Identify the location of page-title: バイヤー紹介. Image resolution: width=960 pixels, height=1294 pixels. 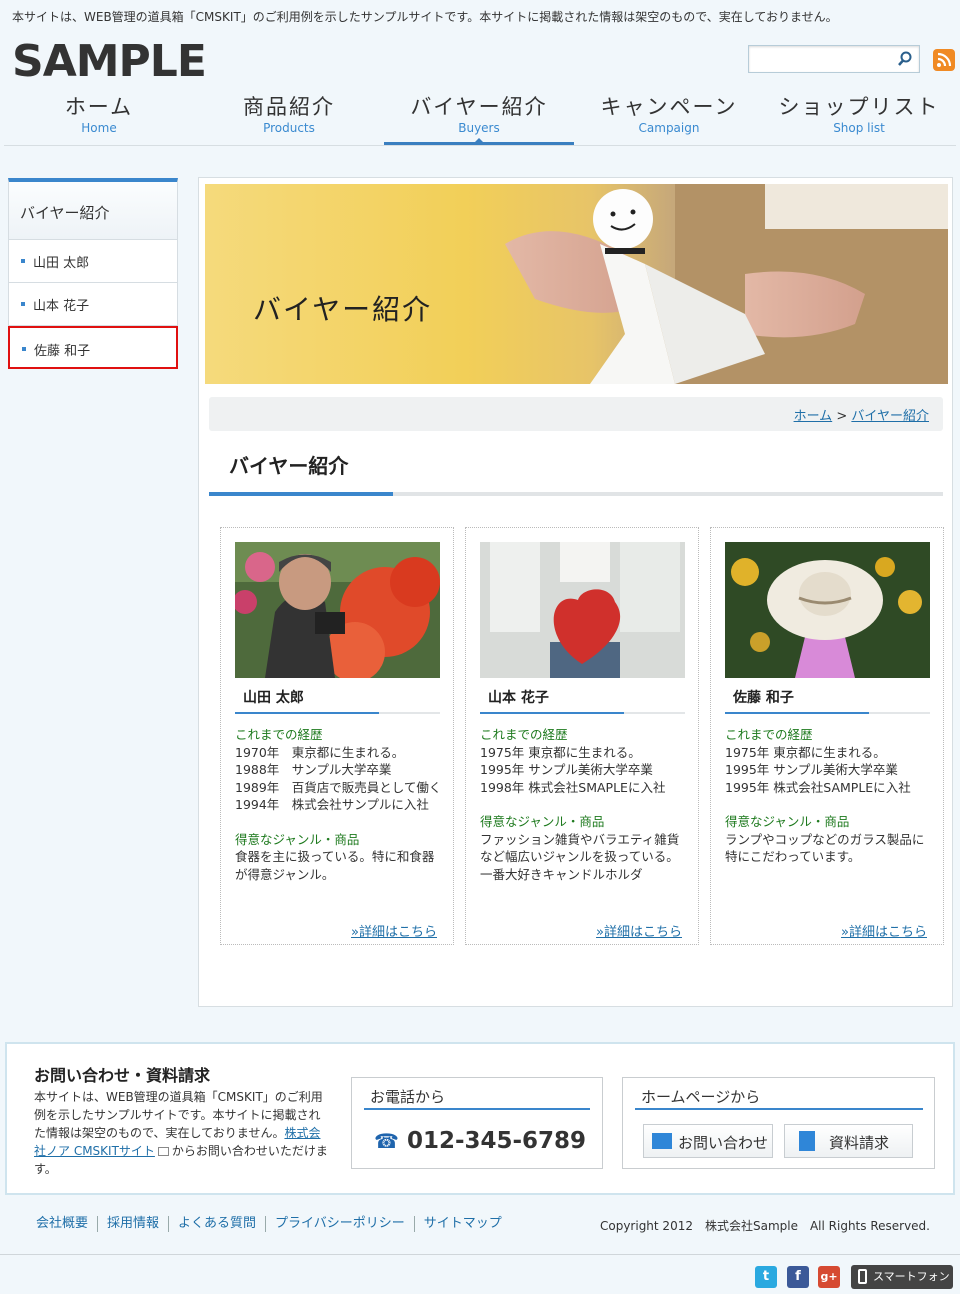
(289, 466).